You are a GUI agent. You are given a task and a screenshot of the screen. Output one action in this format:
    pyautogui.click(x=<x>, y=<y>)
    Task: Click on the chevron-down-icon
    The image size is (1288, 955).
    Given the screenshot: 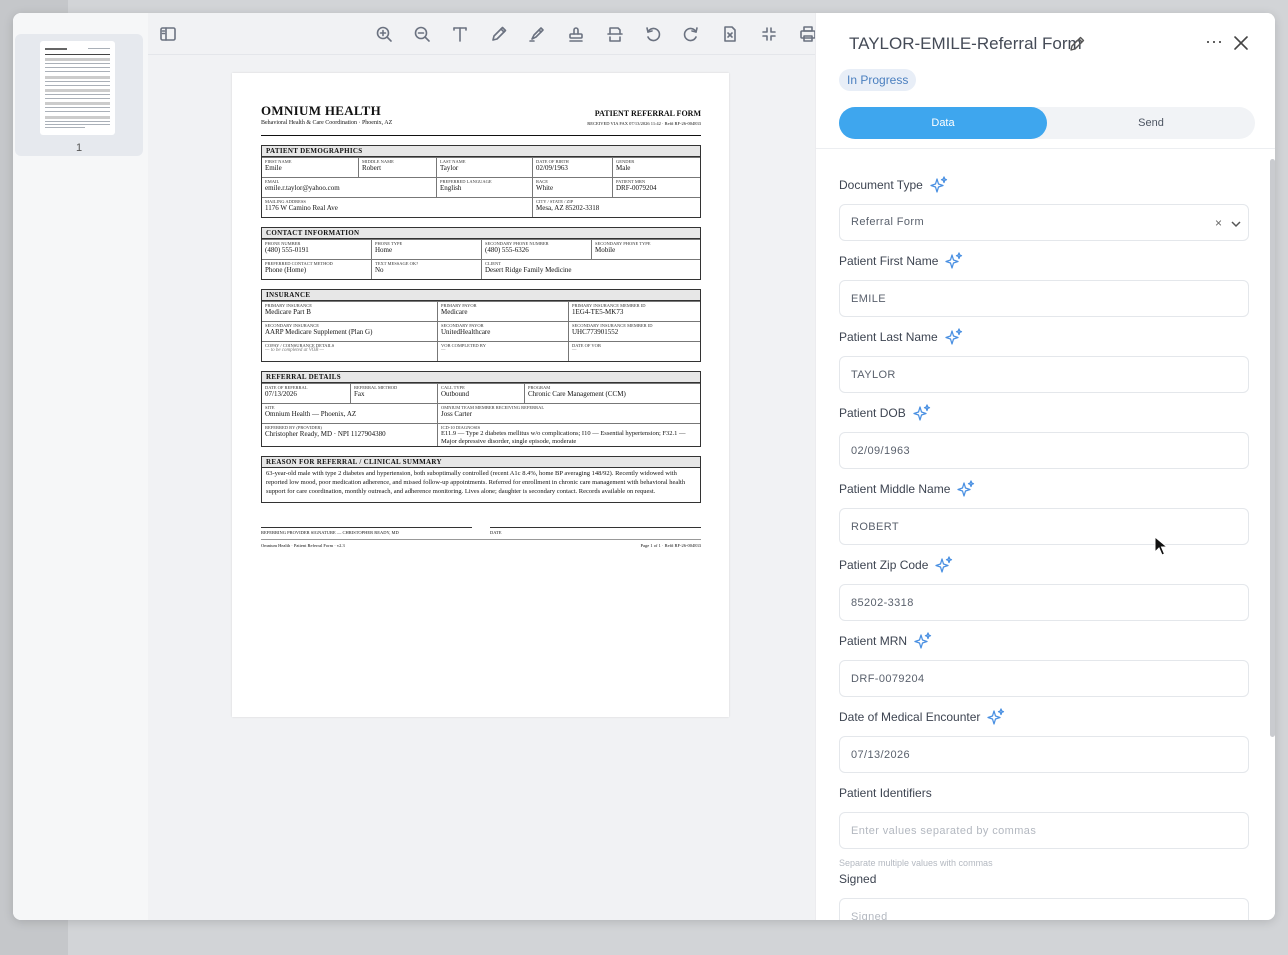 What is the action you would take?
    pyautogui.click(x=1236, y=224)
    